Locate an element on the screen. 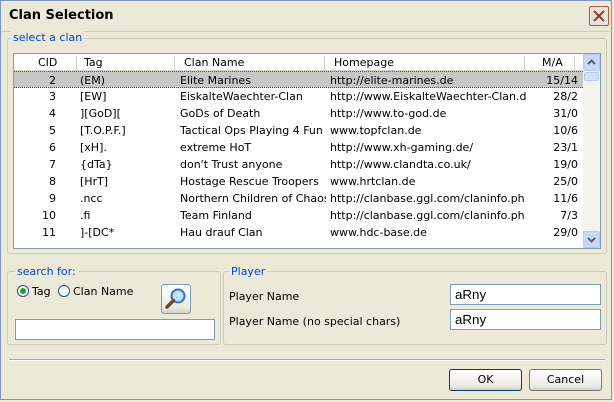 Image resolution: width=614 pixels, height=402 pixels. radio-clan-name-label: Clan Name is located at coordinates (103, 291).